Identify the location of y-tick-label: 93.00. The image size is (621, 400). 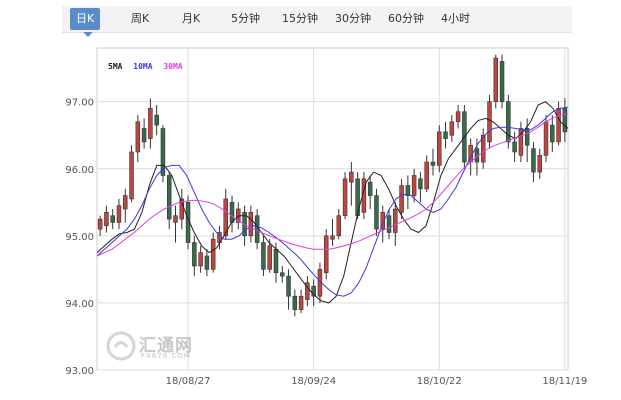
(79, 371).